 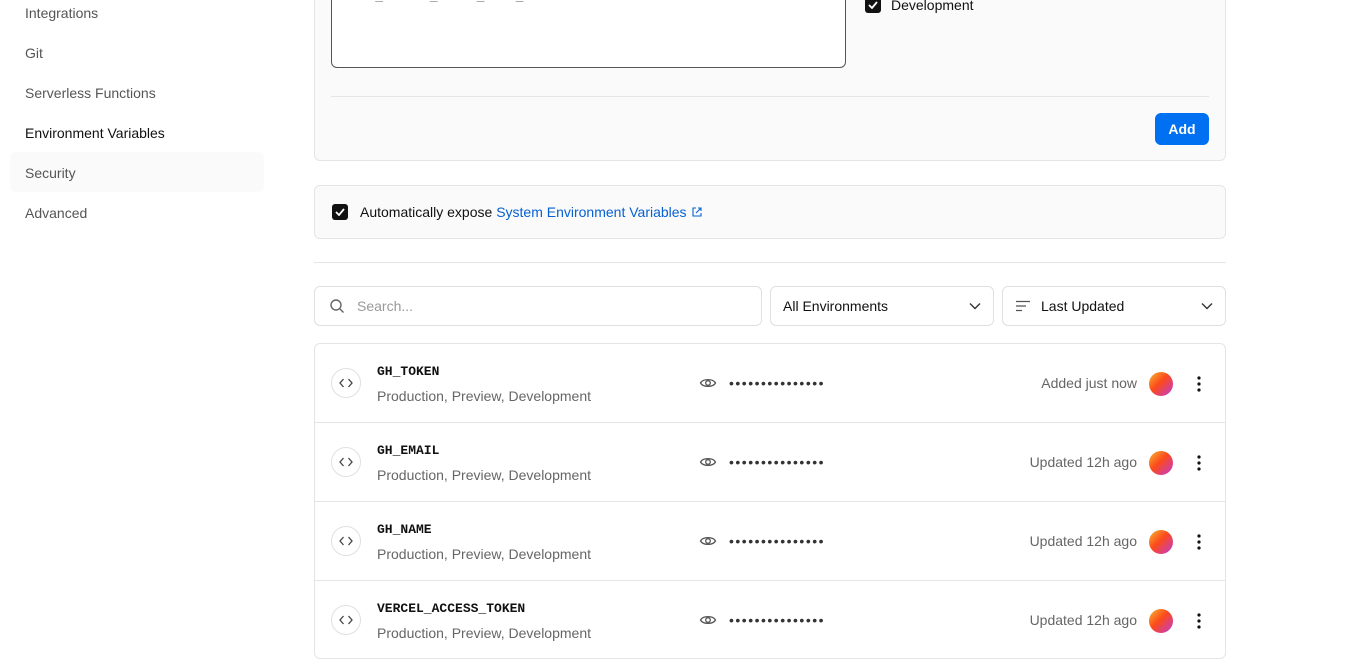 I want to click on development-checkbox, so click(x=873, y=6).